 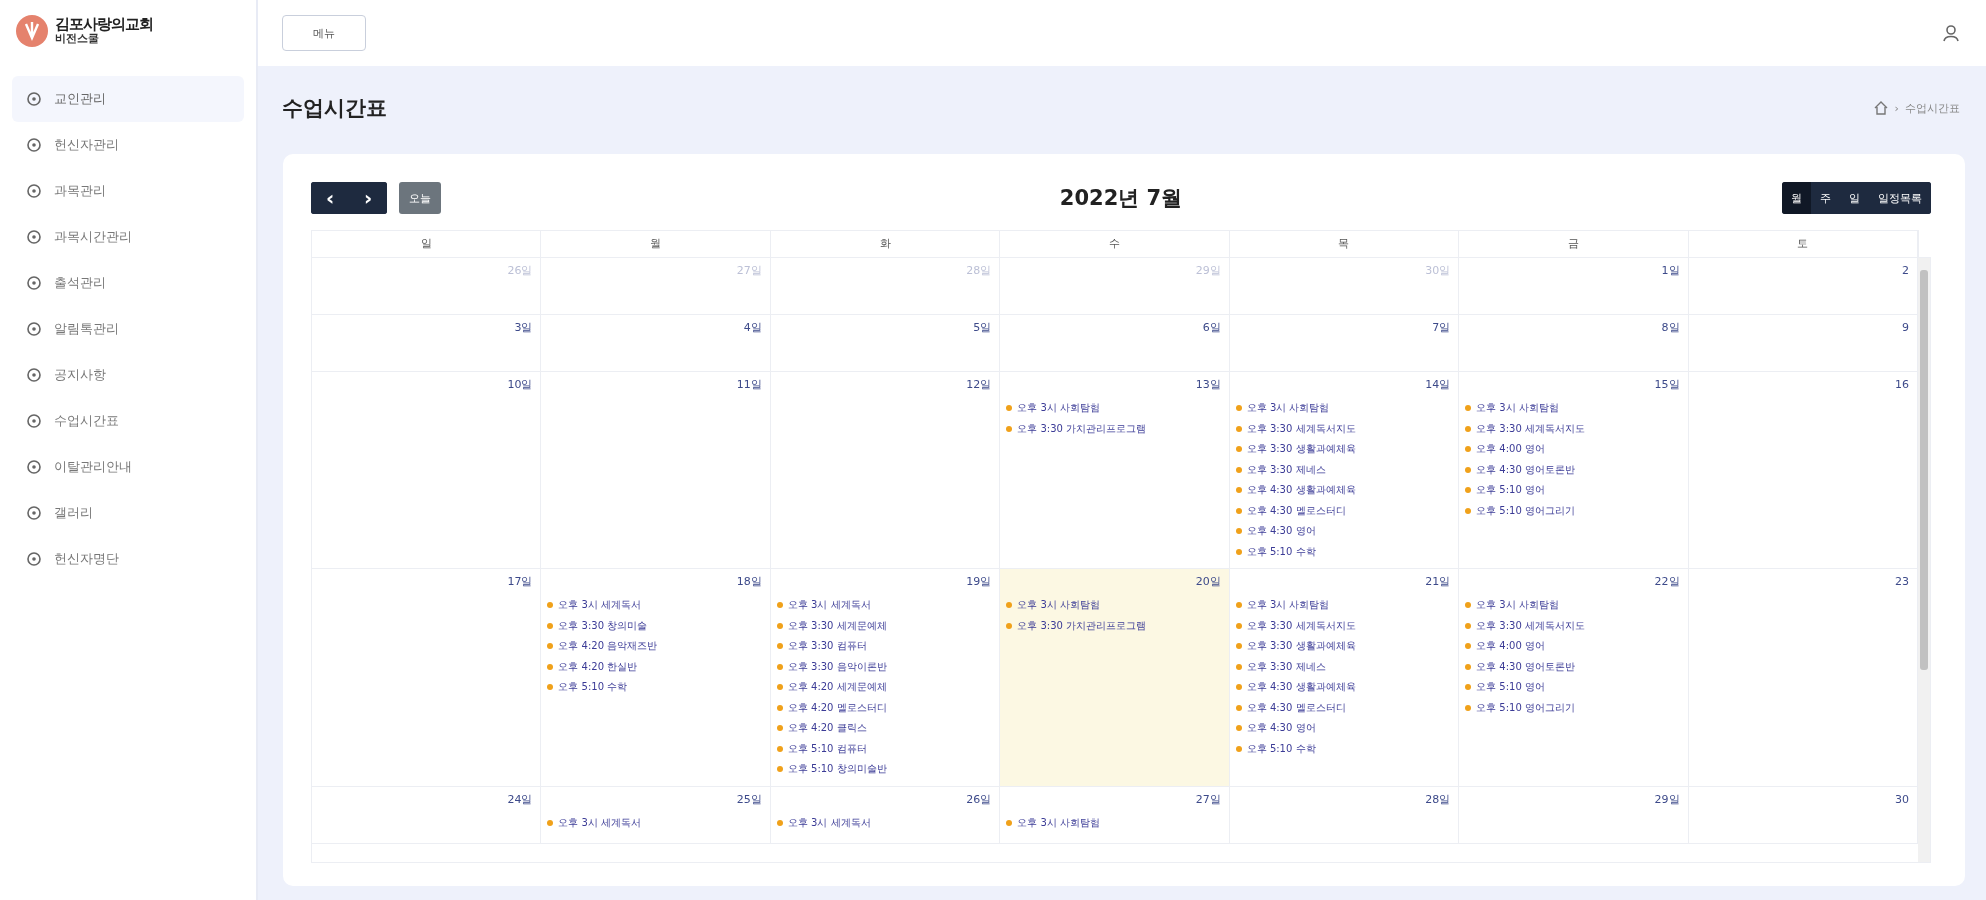 I want to click on menu-button: 메뉴, so click(x=324, y=33).